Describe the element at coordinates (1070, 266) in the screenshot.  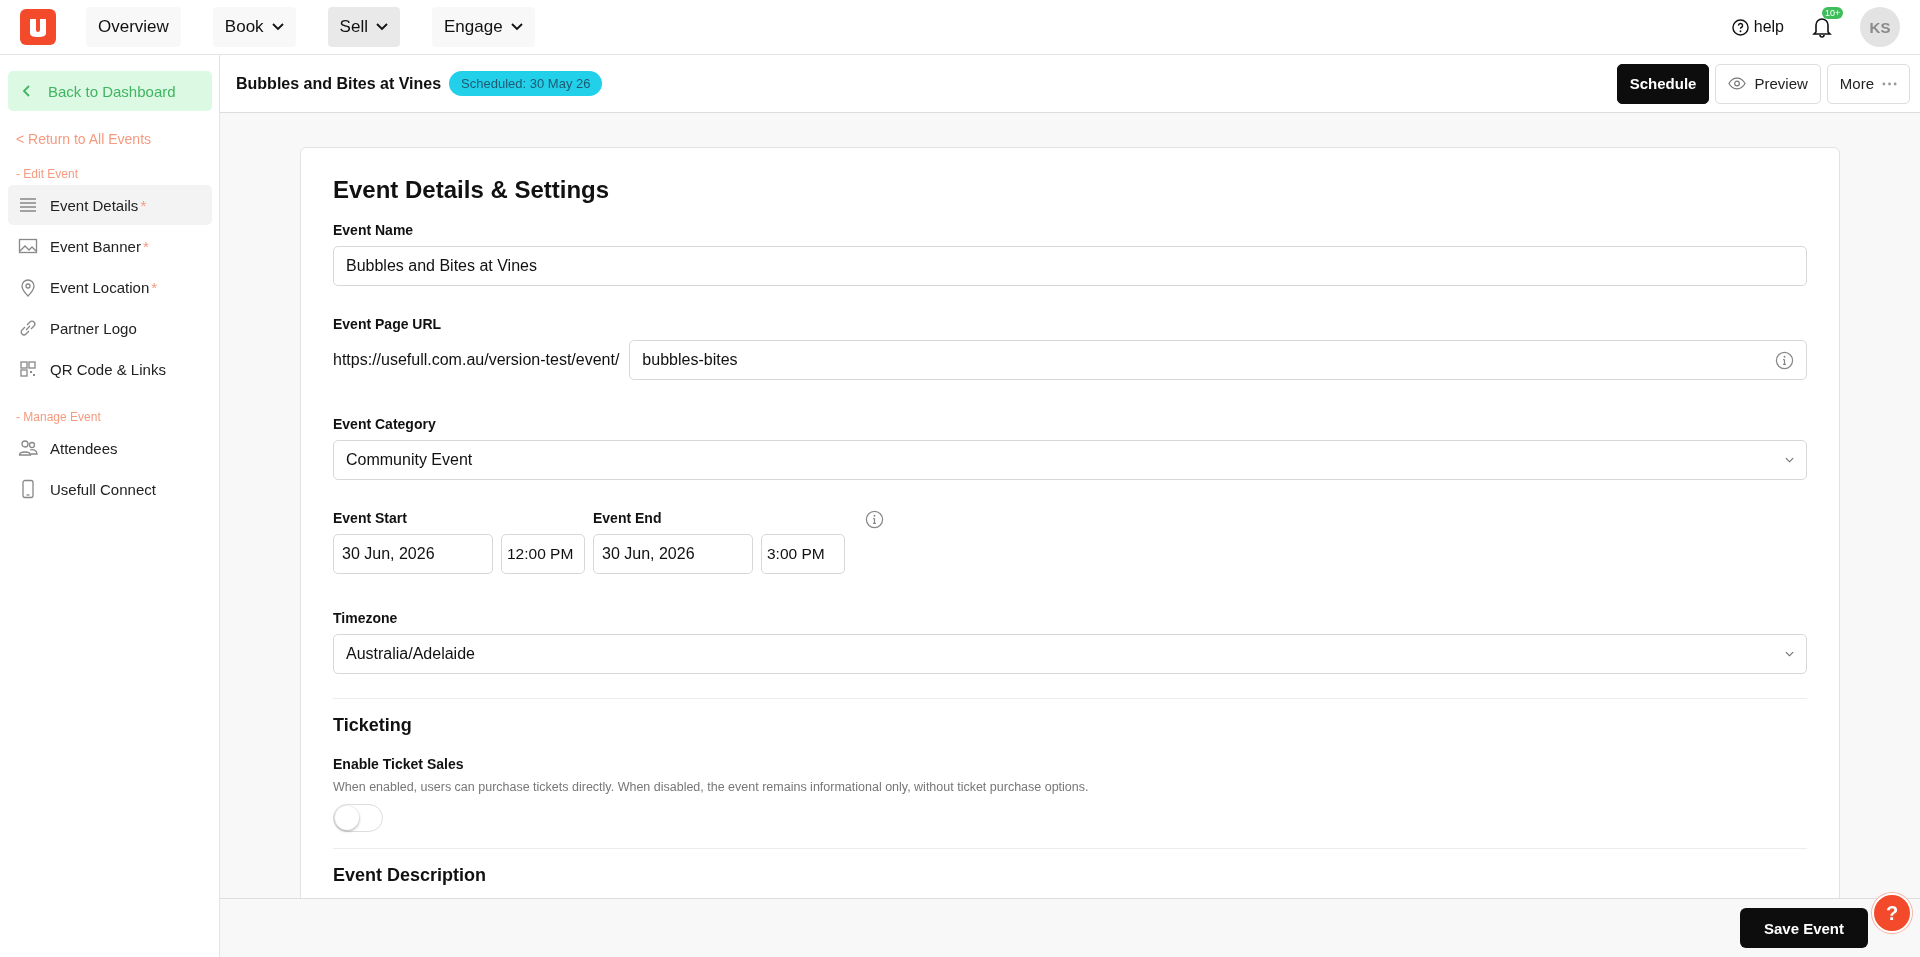
I see `event-name-field: Bubbles and Bites at Vines` at that location.